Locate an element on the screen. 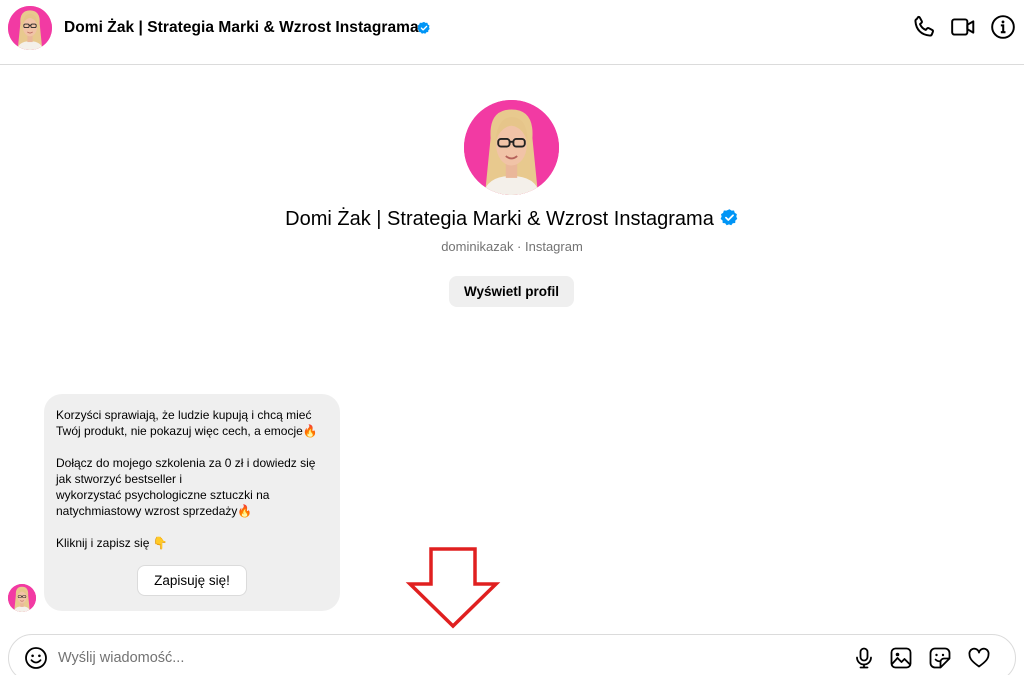 This screenshot has height=675, width=1024. message-line: natychmiastowy wzrost sprzedaży🔥 is located at coordinates (192, 511).